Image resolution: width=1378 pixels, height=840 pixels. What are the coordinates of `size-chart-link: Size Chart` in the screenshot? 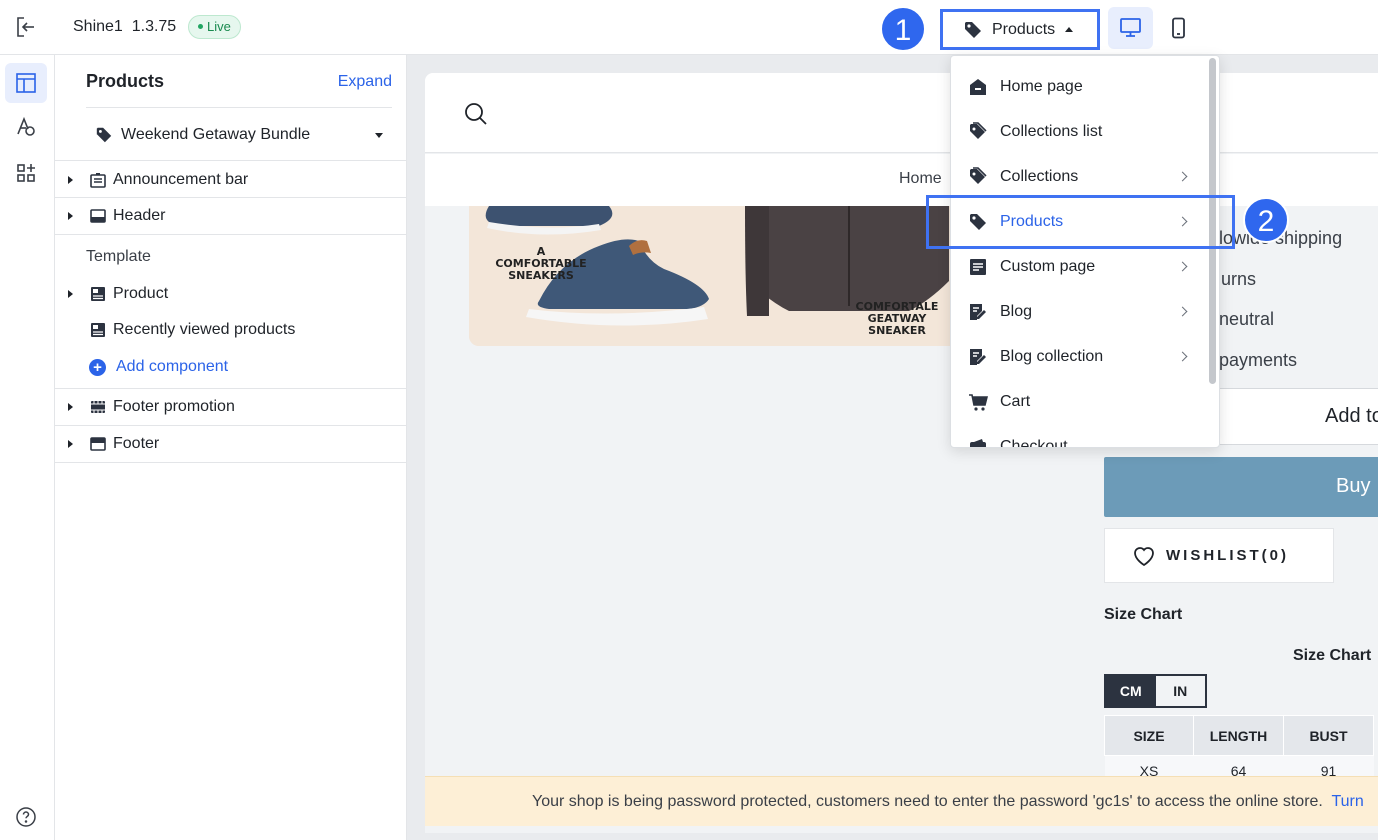 It's located at (1143, 615).